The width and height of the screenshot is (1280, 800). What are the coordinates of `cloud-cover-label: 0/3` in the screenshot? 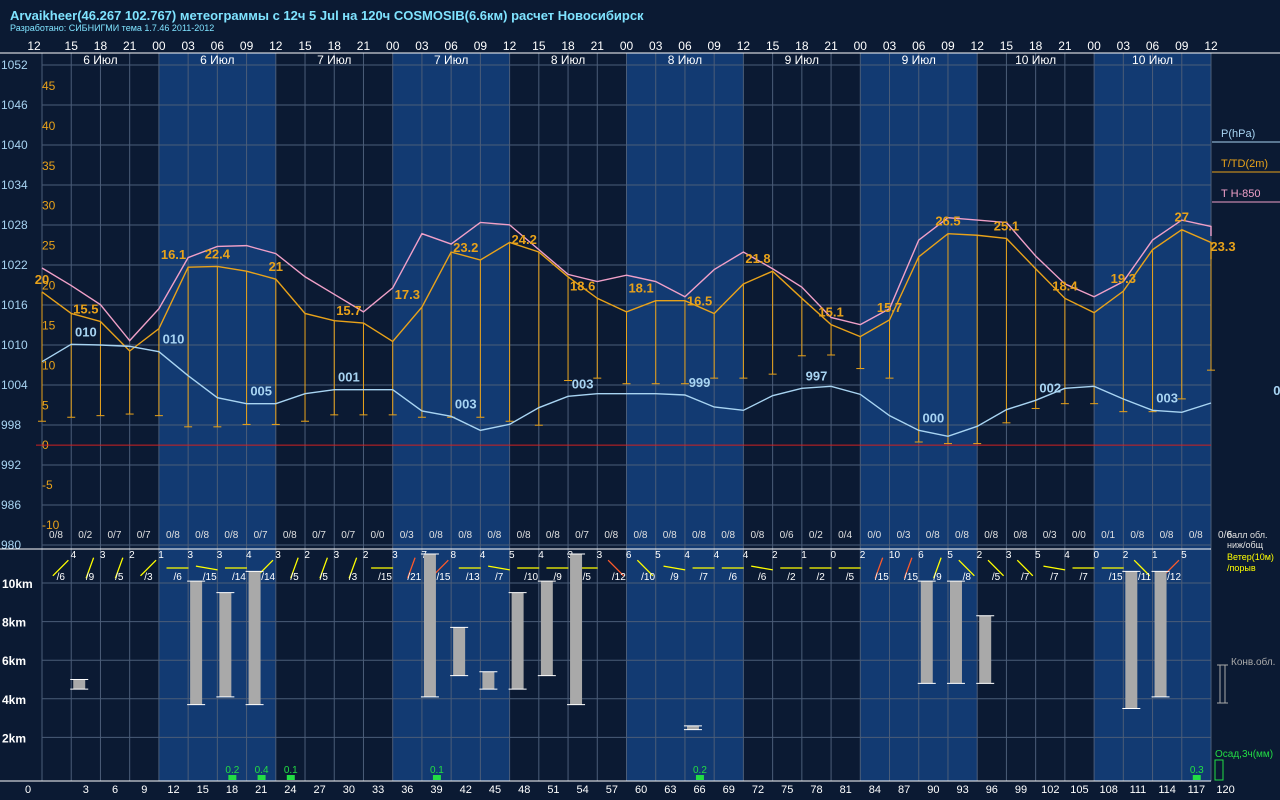 It's located at (904, 535).